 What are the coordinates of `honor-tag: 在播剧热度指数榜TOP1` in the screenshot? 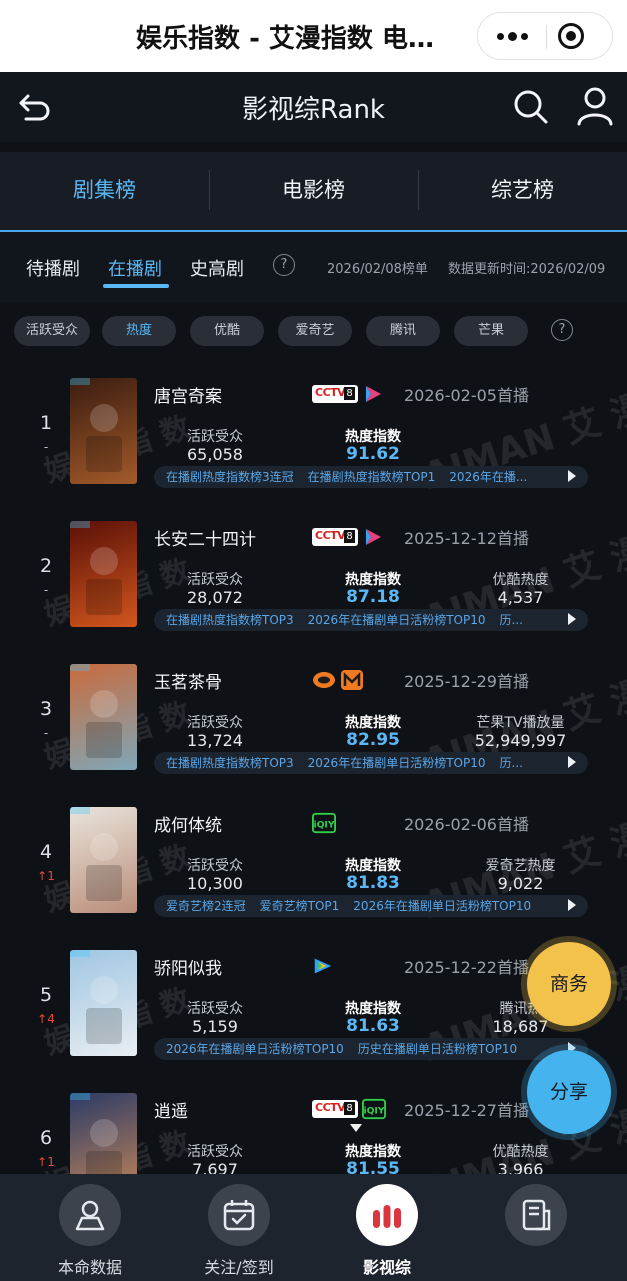 It's located at (371, 477).